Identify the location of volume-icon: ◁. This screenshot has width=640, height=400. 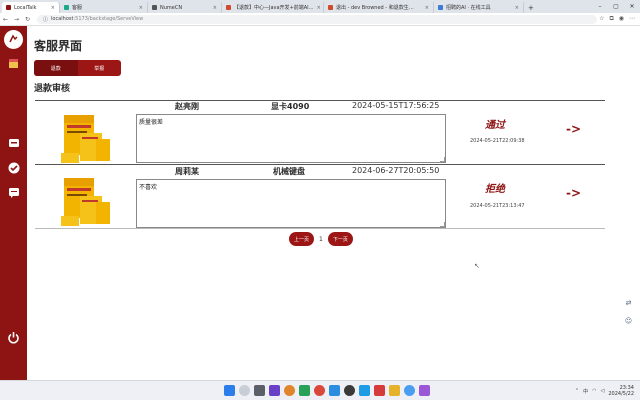
(603, 391).